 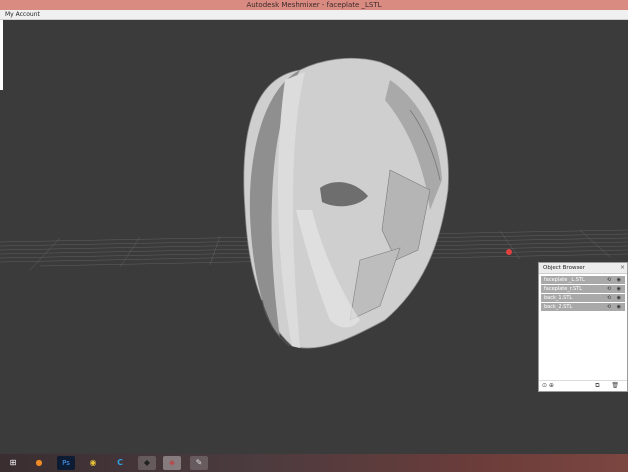 What do you see at coordinates (583, 298) in the screenshot?
I see `object-row: back_1.STL ⟲ ◉` at bounding box center [583, 298].